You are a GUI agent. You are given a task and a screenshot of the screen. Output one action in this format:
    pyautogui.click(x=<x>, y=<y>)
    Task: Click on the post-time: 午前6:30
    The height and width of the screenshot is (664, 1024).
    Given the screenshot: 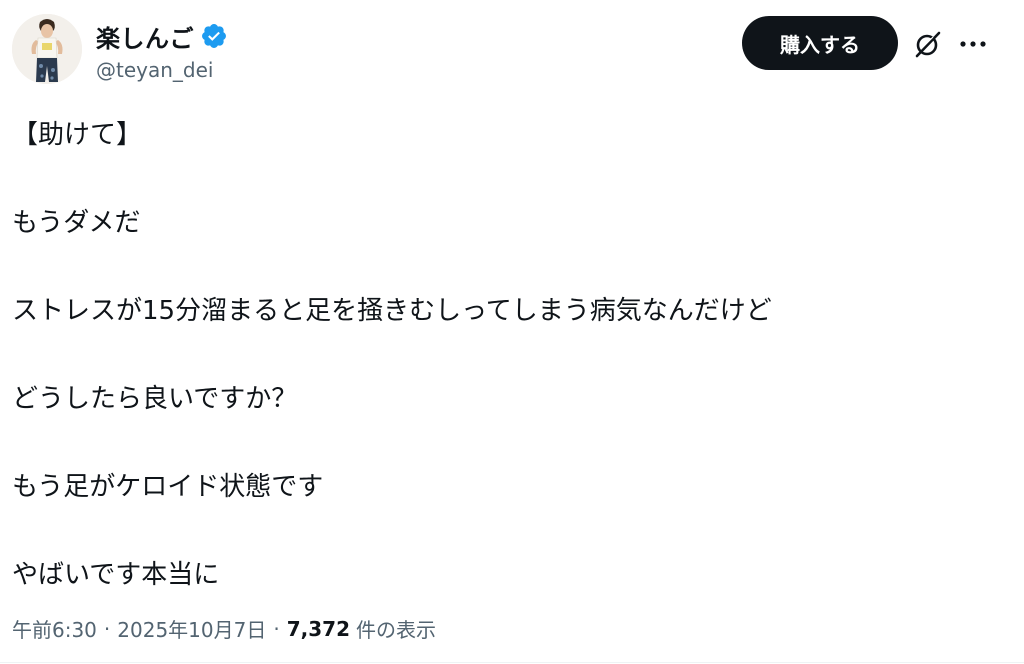 What is the action you would take?
    pyautogui.click(x=54, y=628)
    